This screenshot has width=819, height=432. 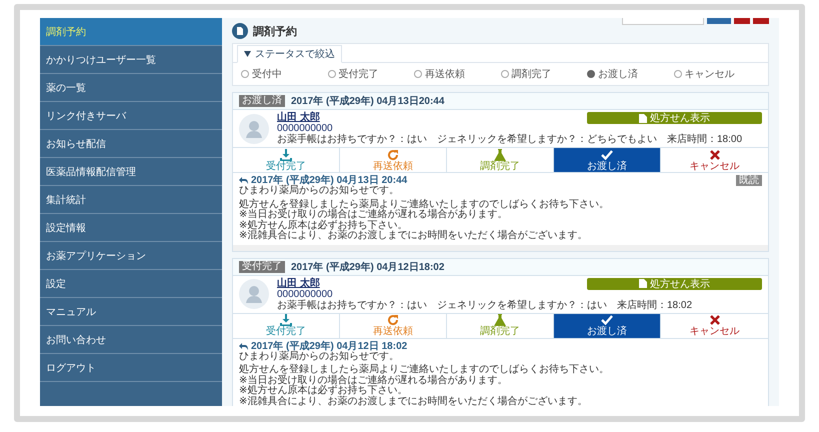 What do you see at coordinates (262, 266) in the screenshot?
I see `status-badge: 受付完了` at bounding box center [262, 266].